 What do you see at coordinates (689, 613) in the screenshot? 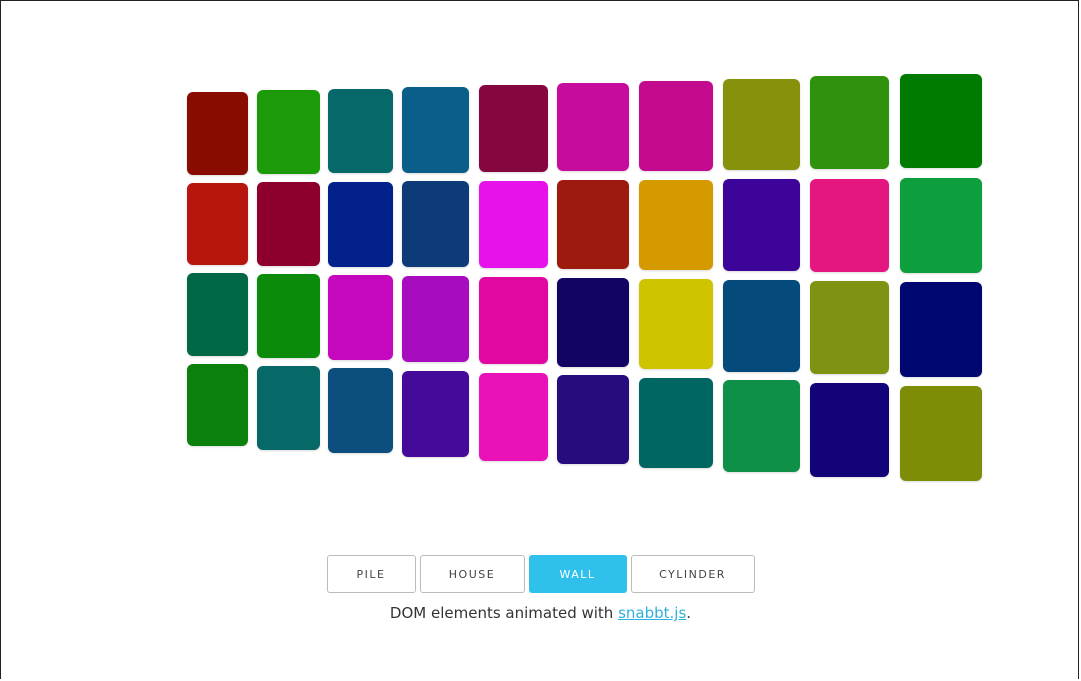
I see `caption-suffix: .` at bounding box center [689, 613].